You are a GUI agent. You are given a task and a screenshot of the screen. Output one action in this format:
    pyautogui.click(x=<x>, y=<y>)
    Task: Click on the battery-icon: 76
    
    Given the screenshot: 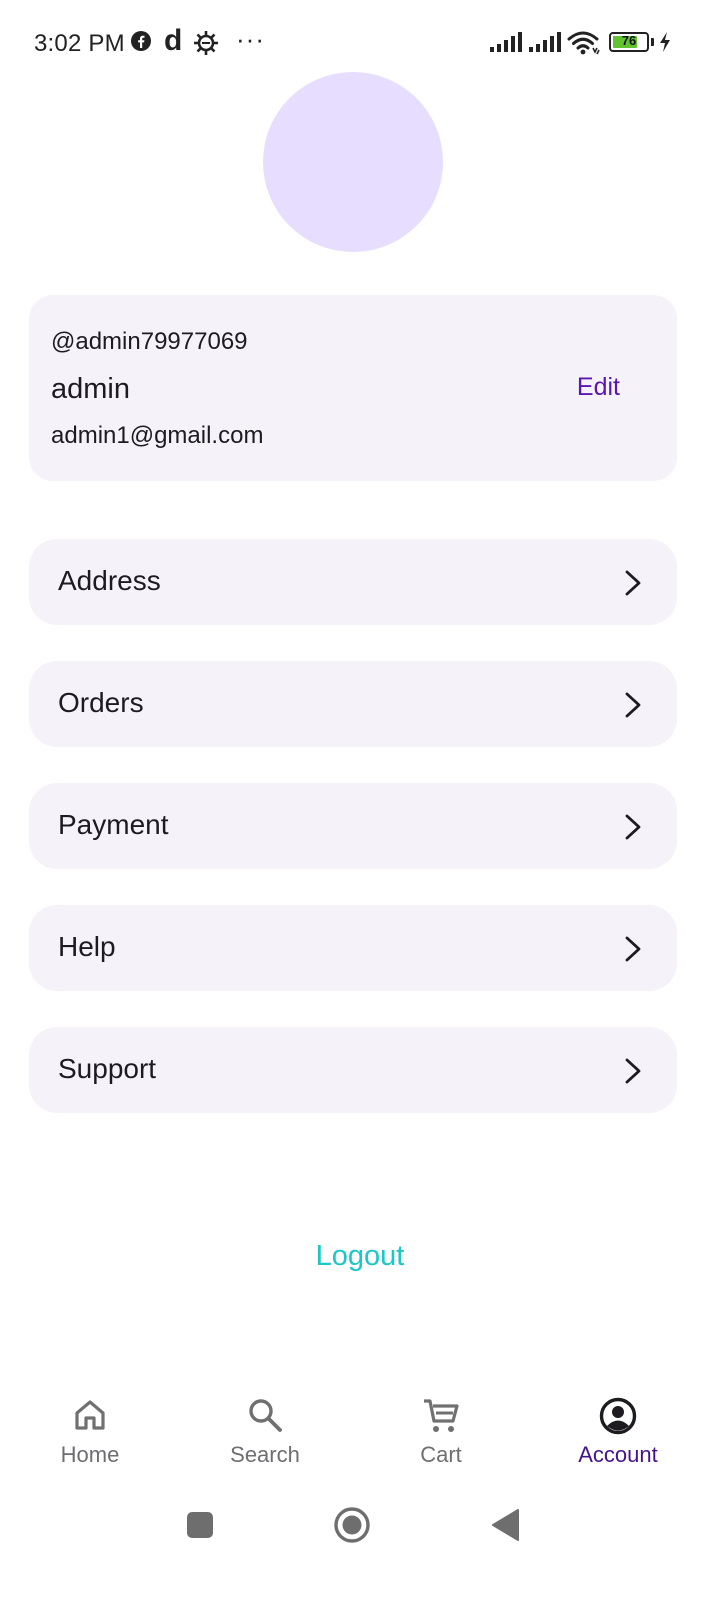 What is the action you would take?
    pyautogui.click(x=629, y=42)
    